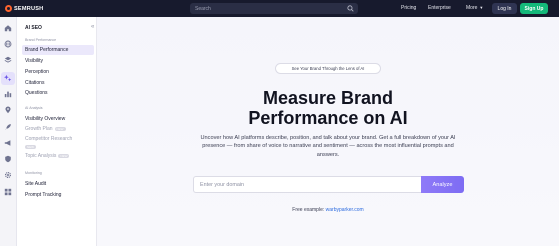 The width and height of the screenshot is (559, 246). I want to click on sidebar-item-questions: Questions, so click(36, 93).